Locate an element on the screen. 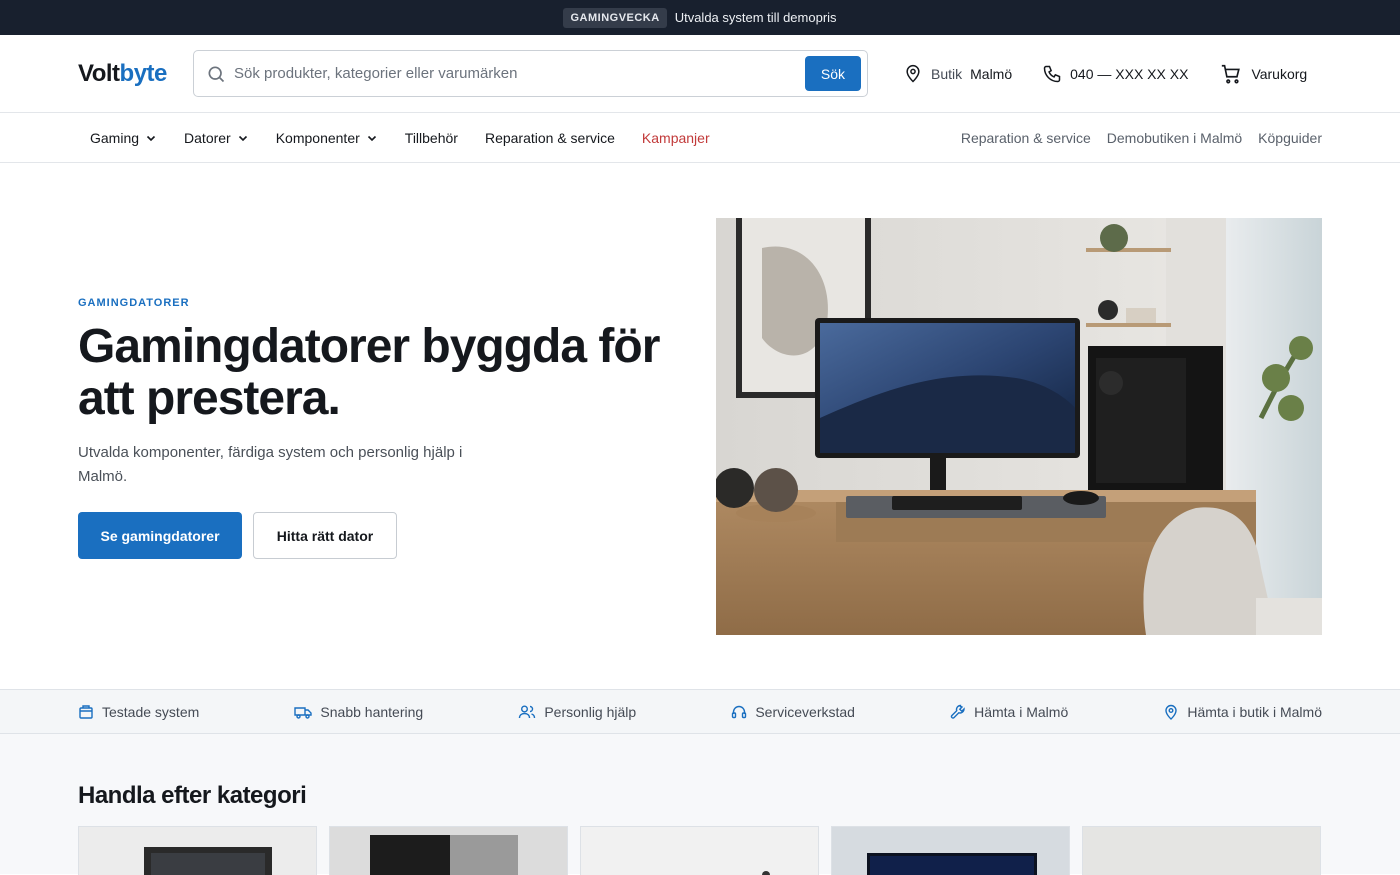 The width and height of the screenshot is (1400, 875). nav-item-label: Datorer is located at coordinates (207, 137).